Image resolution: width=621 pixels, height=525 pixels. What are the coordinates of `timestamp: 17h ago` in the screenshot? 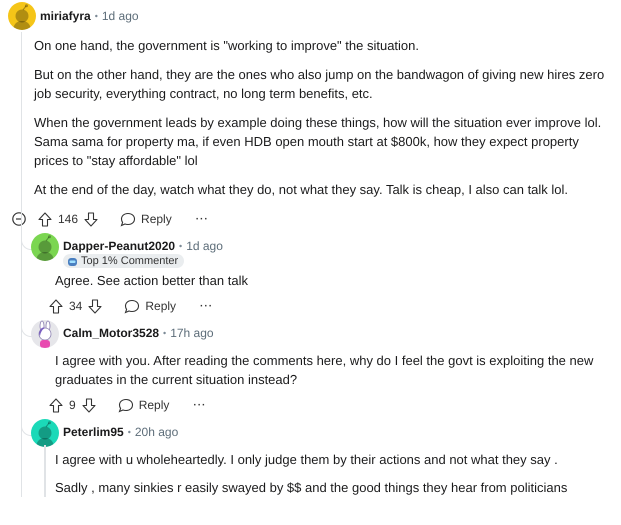 It's located at (192, 333).